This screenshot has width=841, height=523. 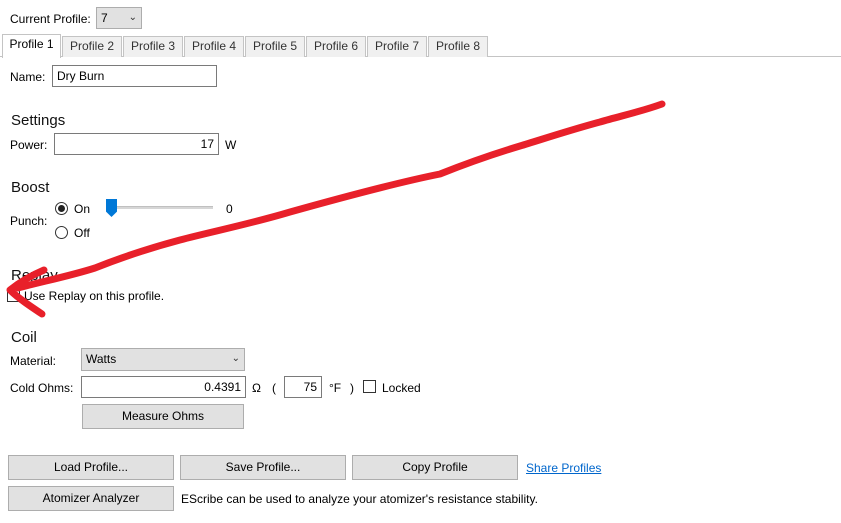 I want to click on tab-profile-6: Profile 6, so click(x=336, y=46).